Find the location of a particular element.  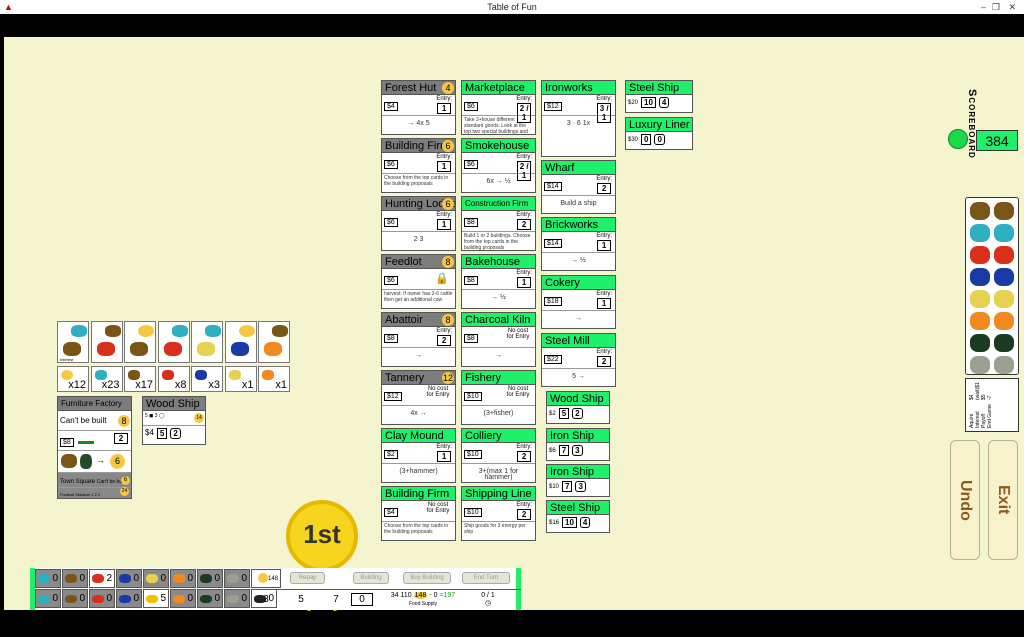

card-title: Furniture Factory is located at coordinates (94, 404).